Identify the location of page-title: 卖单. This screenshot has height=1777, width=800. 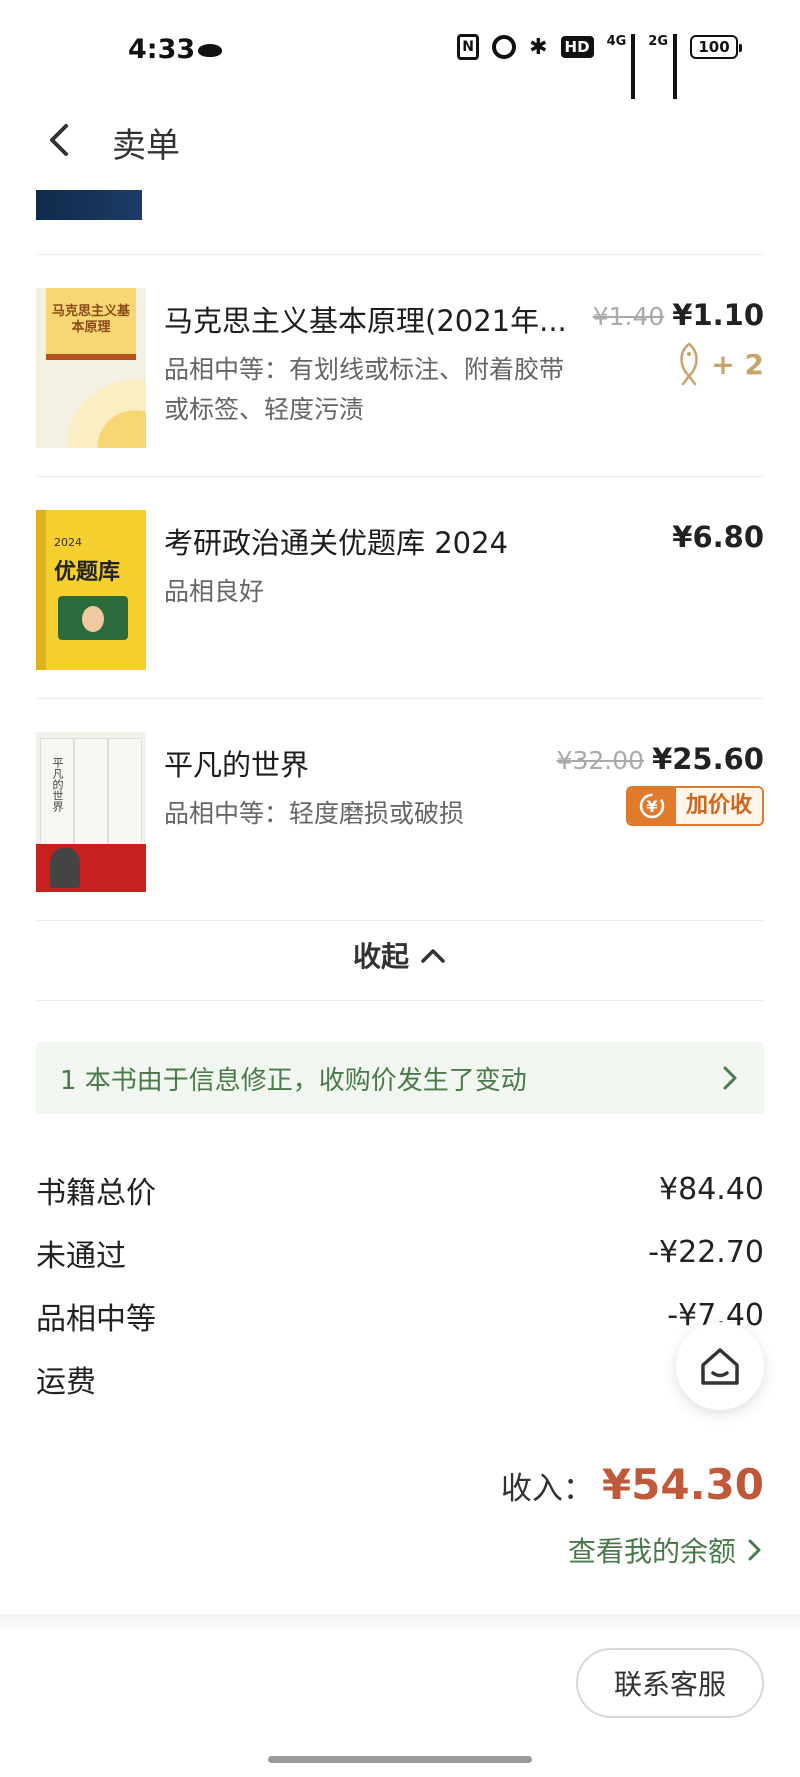
(146, 146).